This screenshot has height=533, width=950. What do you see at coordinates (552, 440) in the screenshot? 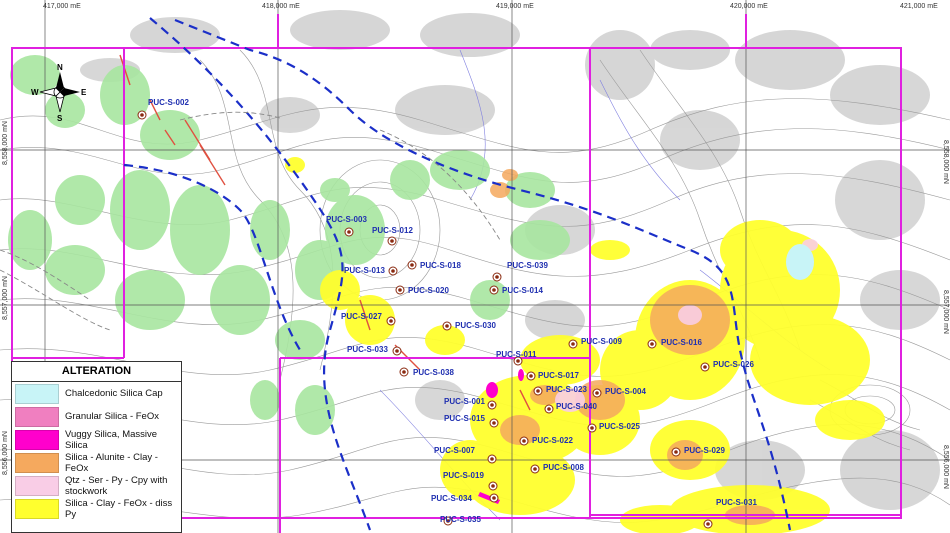
I see `drillhole-label: PUC-S-022` at bounding box center [552, 440].